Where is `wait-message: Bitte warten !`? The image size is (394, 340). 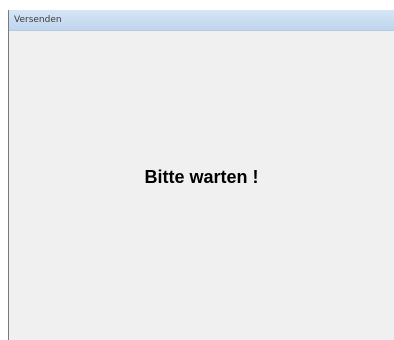
wait-message: Bitte warten ! is located at coordinates (201, 177).